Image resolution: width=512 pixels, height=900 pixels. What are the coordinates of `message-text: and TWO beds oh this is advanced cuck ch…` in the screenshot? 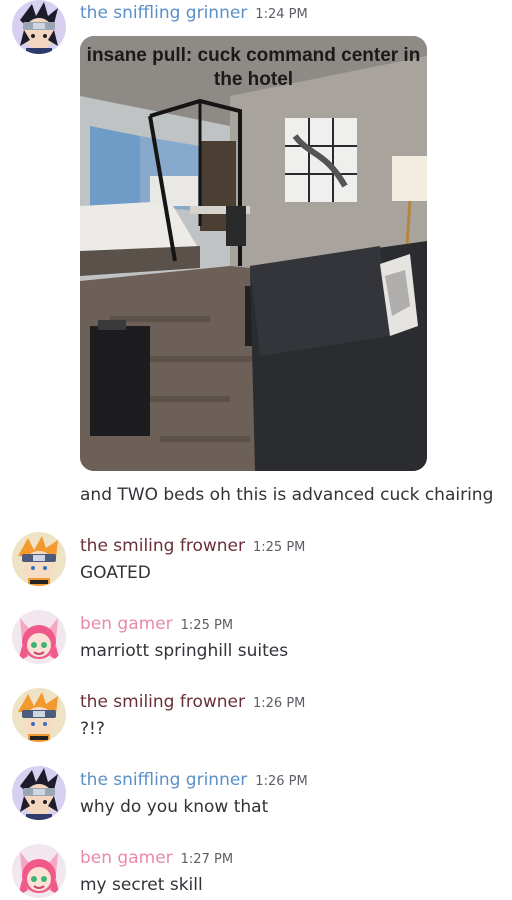 It's located at (287, 495).